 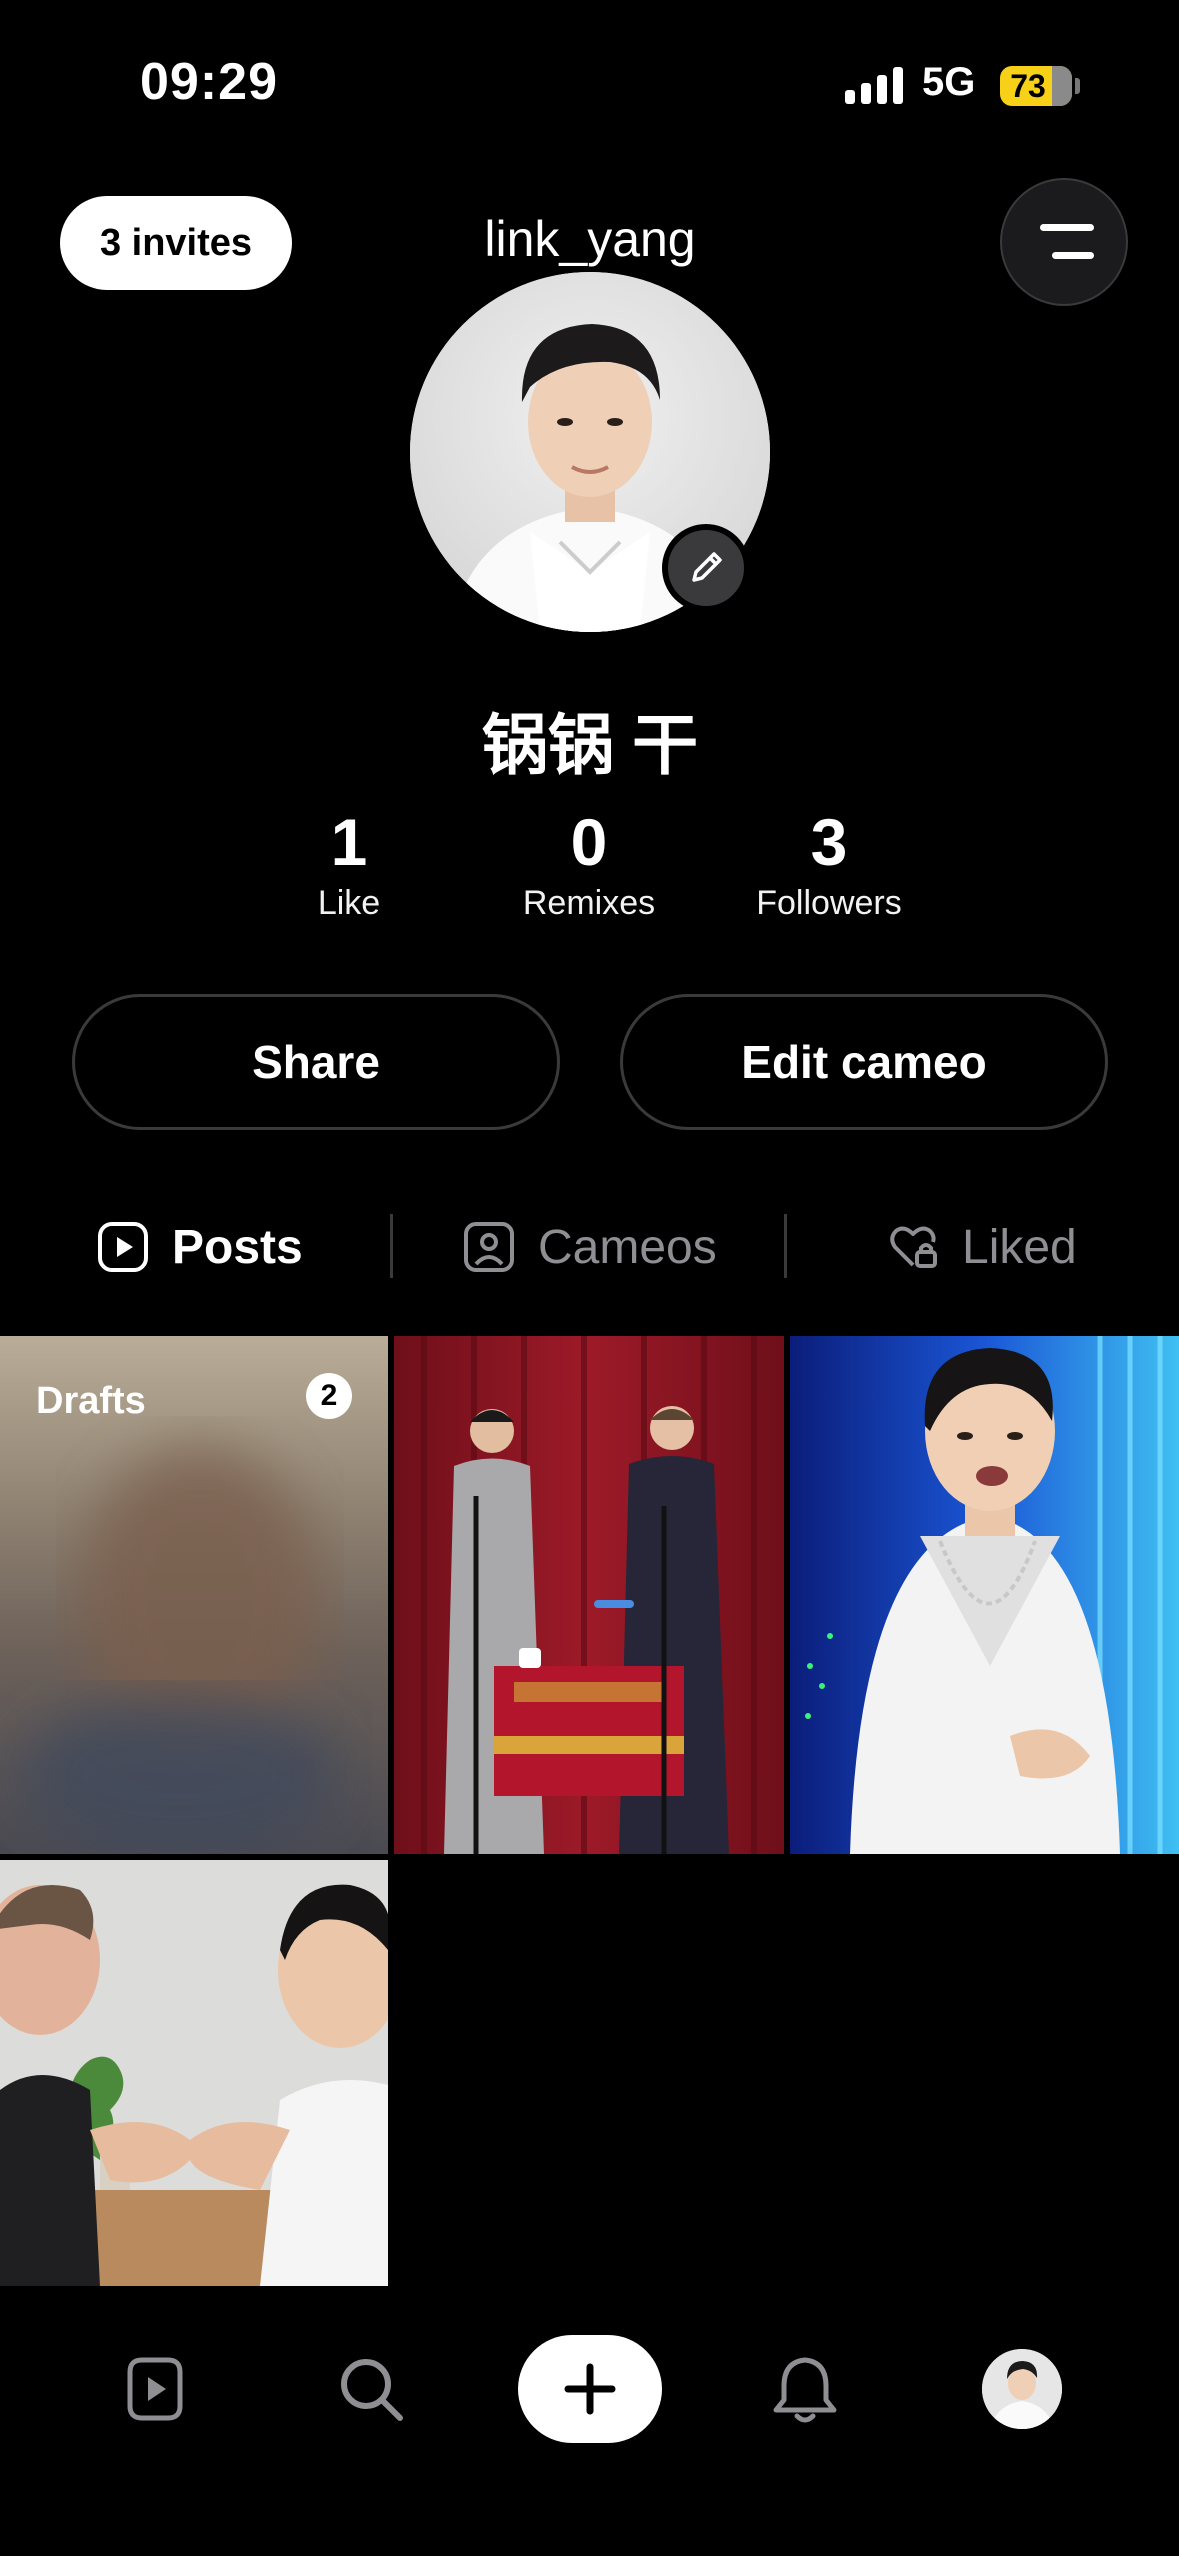 I want to click on post-tile-singer, so click(x=984, y=1595).